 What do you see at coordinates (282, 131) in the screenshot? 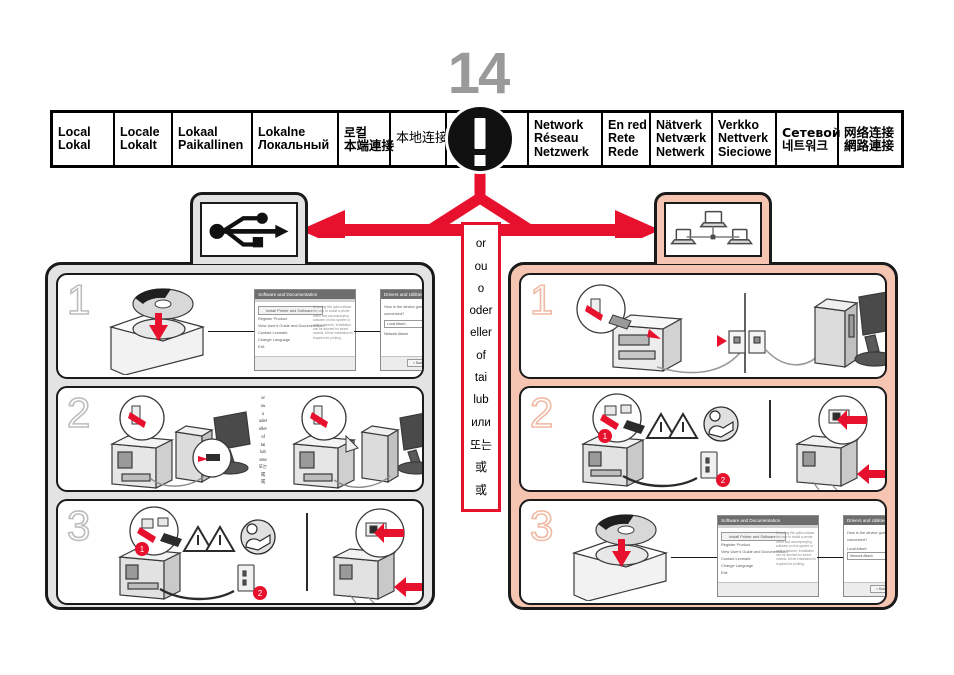
I see `lang-line: Lokalne` at bounding box center [282, 131].